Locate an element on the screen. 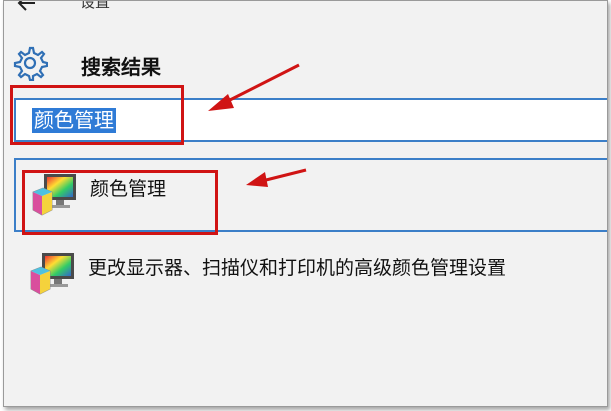 This screenshot has width=611, height=411. back-arrow-icon is located at coordinates (27, 6).